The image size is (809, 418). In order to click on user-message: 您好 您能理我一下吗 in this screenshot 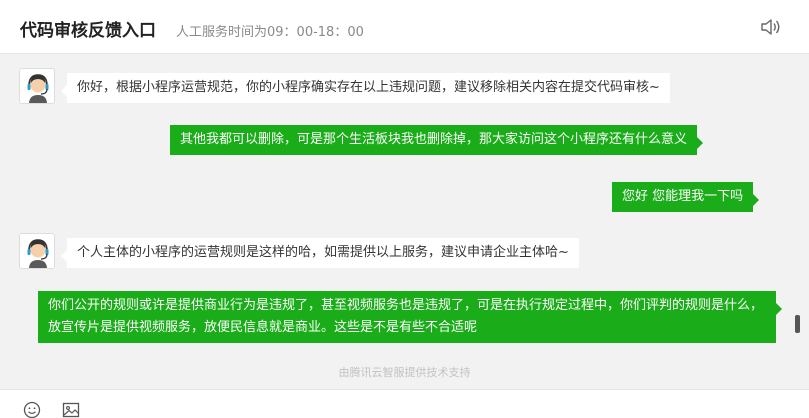, I will do `click(686, 197)`.